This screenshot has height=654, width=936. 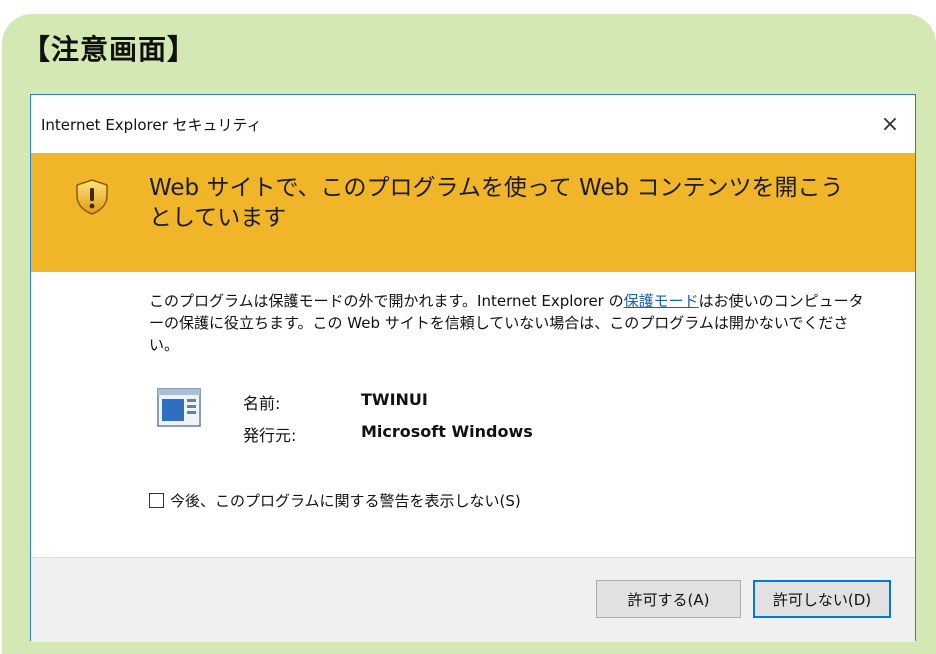 What do you see at coordinates (394, 399) in the screenshot?
I see `name-value: TWINUI` at bounding box center [394, 399].